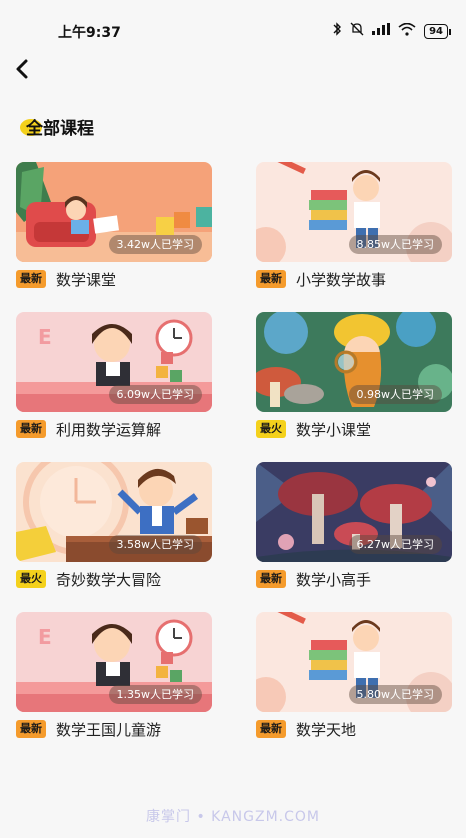  I want to click on course-card: E 6.09w人已学习 最新 利用数学运算解, so click(114, 377).